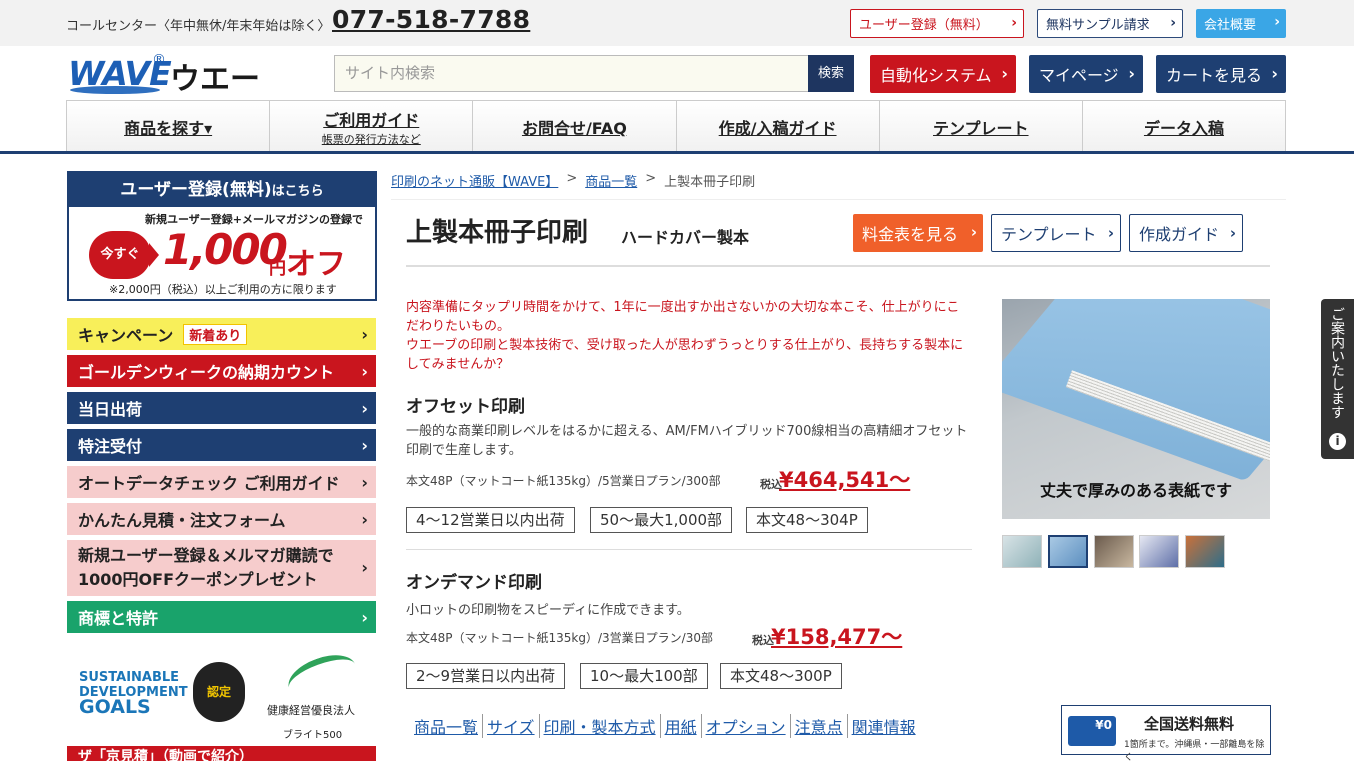 The width and height of the screenshot is (1354, 761). Describe the element at coordinates (548, 610) in the screenshot. I see `ondemand-description: 小ロットの印刷物をスピーディに作成できます。` at that location.